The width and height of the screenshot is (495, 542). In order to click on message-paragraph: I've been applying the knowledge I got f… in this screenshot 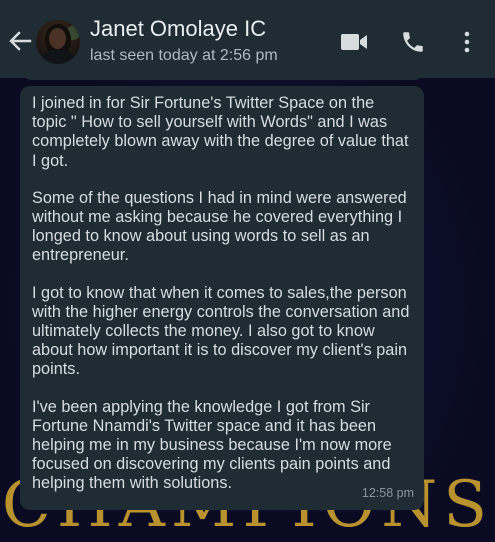, I will do `click(212, 445)`.